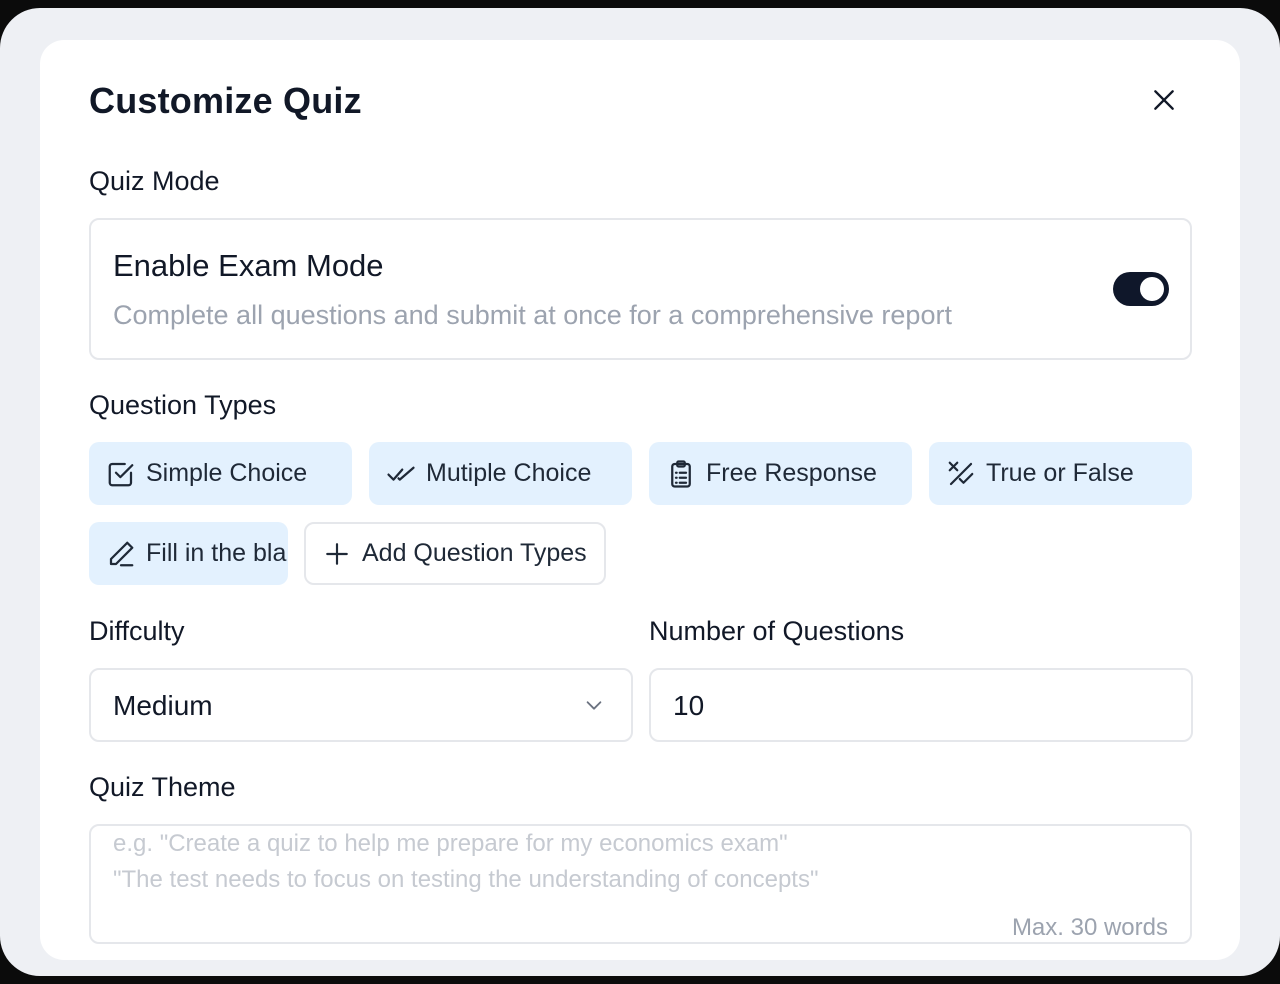  What do you see at coordinates (217, 553) in the screenshot?
I see `question-type-label: Fill in the blank` at bounding box center [217, 553].